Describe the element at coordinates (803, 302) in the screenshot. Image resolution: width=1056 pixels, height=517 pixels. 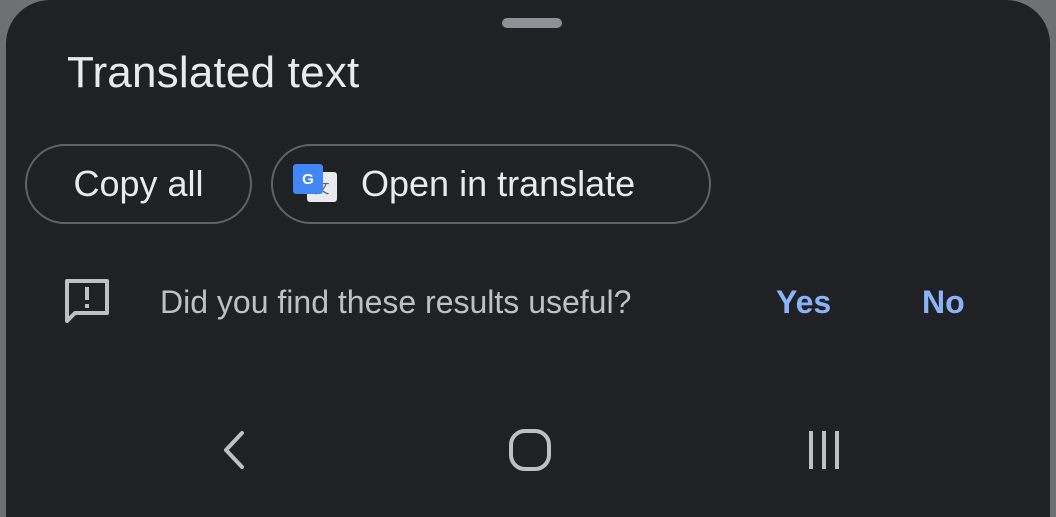
I see `feedback-yes-button: Yes` at that location.